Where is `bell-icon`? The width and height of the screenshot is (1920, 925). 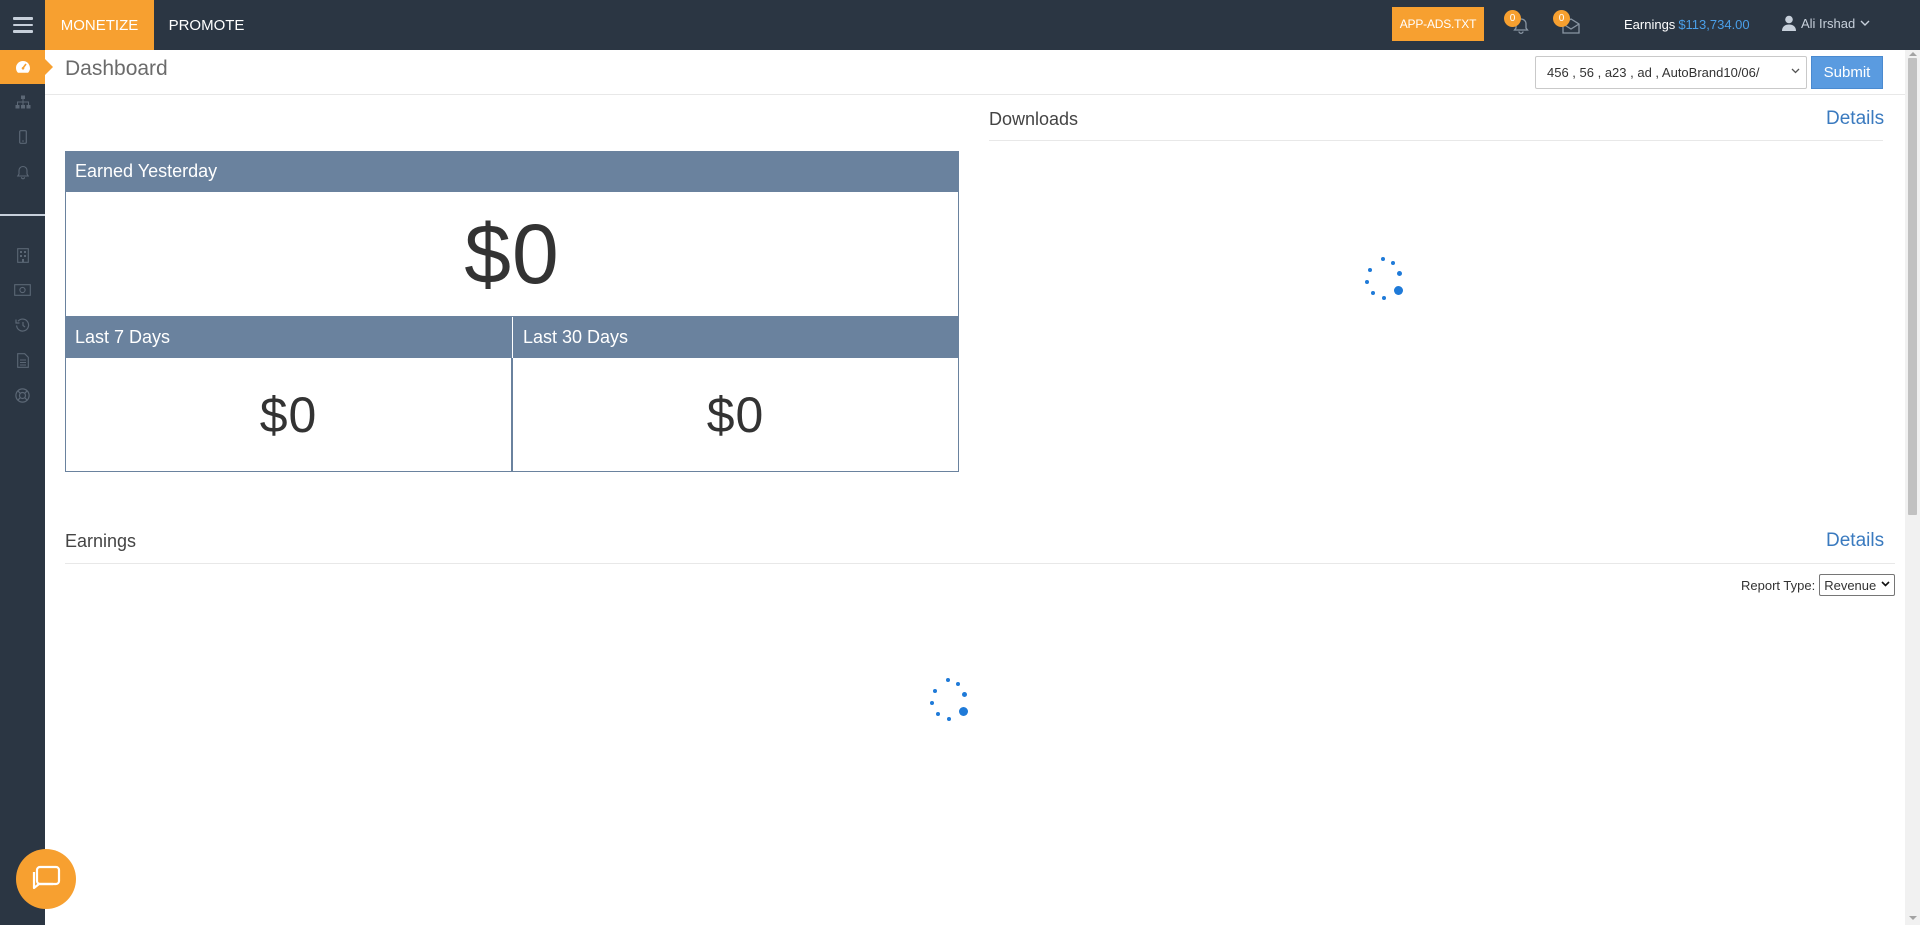 bell-icon is located at coordinates (22, 172).